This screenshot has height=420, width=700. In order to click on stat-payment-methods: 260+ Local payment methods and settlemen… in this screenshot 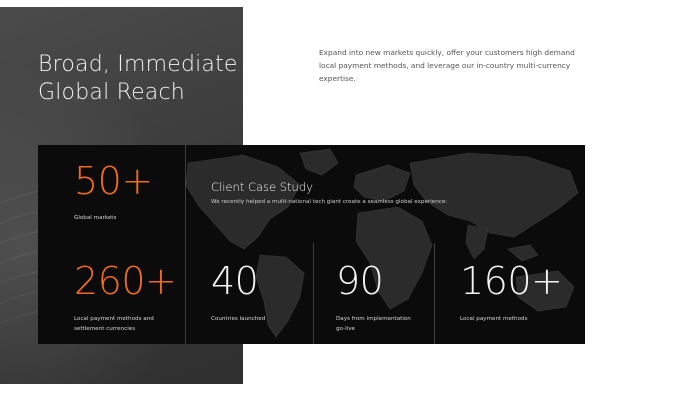, I will do `click(125, 296)`.